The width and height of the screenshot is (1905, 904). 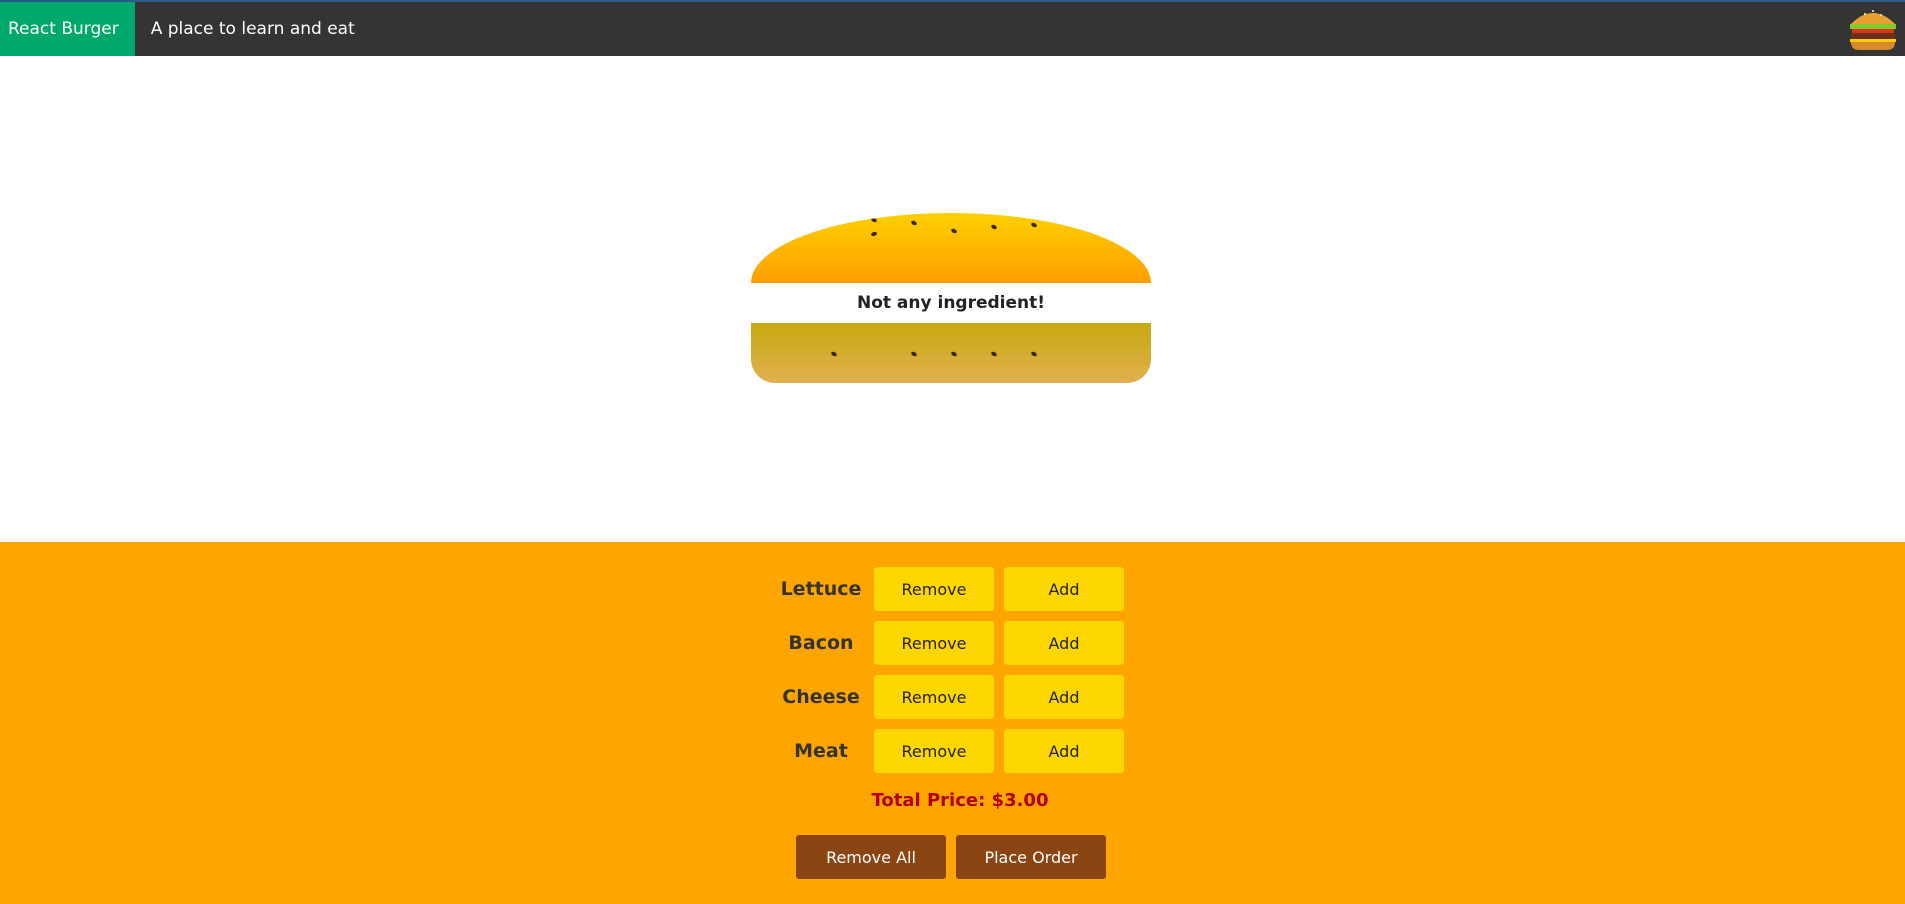 I want to click on total-price: Total Price: $3.00, so click(x=960, y=800).